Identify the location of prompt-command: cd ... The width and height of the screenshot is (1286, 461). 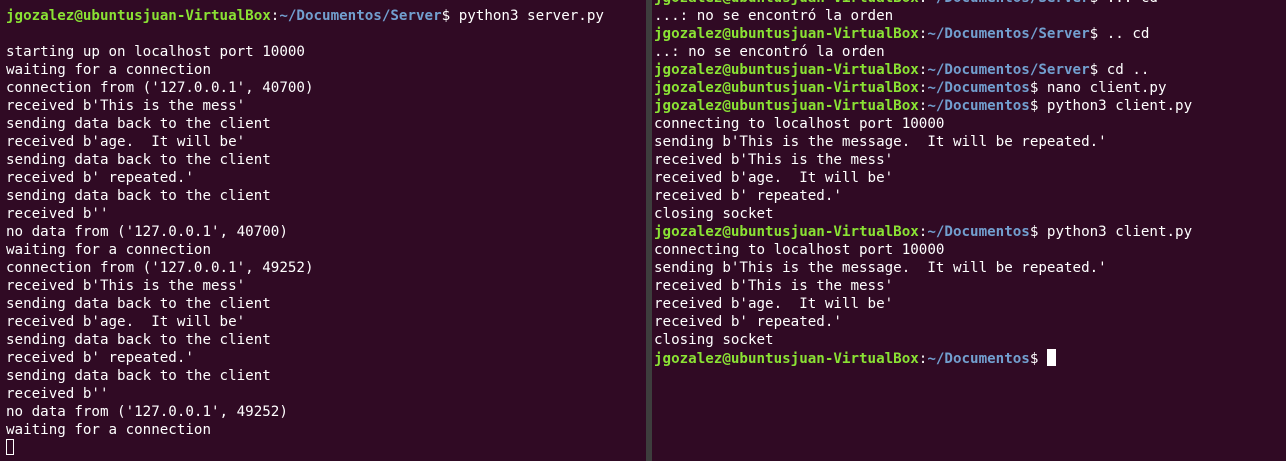
(1124, 70).